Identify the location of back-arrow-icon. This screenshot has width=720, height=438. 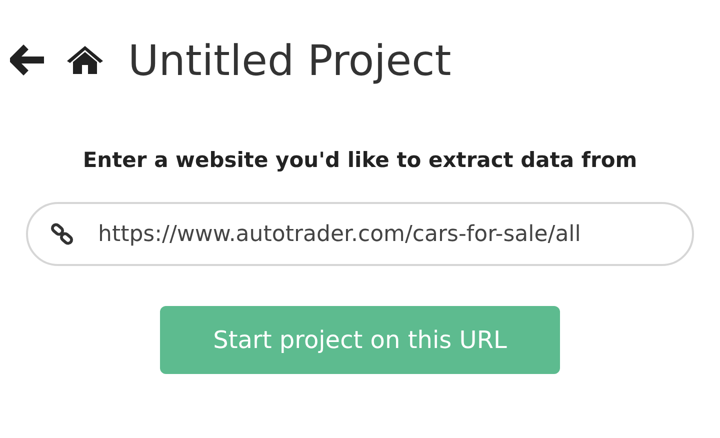
(28, 60).